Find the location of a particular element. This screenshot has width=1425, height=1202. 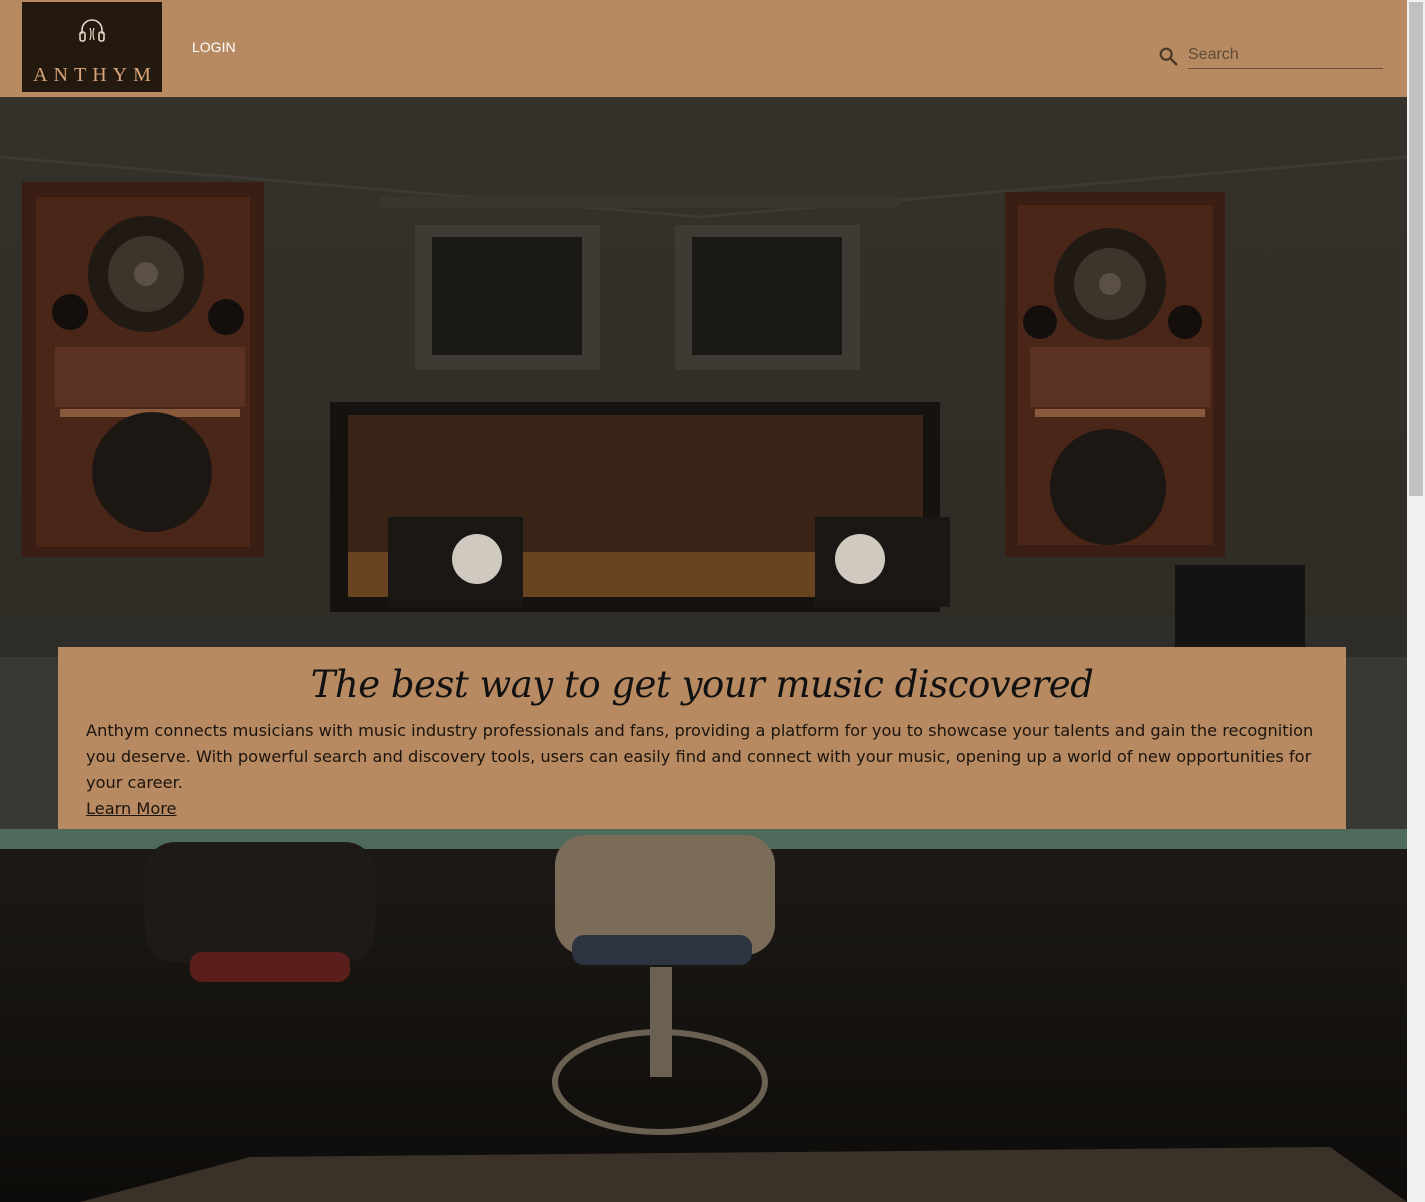

search-box is located at coordinates (1269, 57).